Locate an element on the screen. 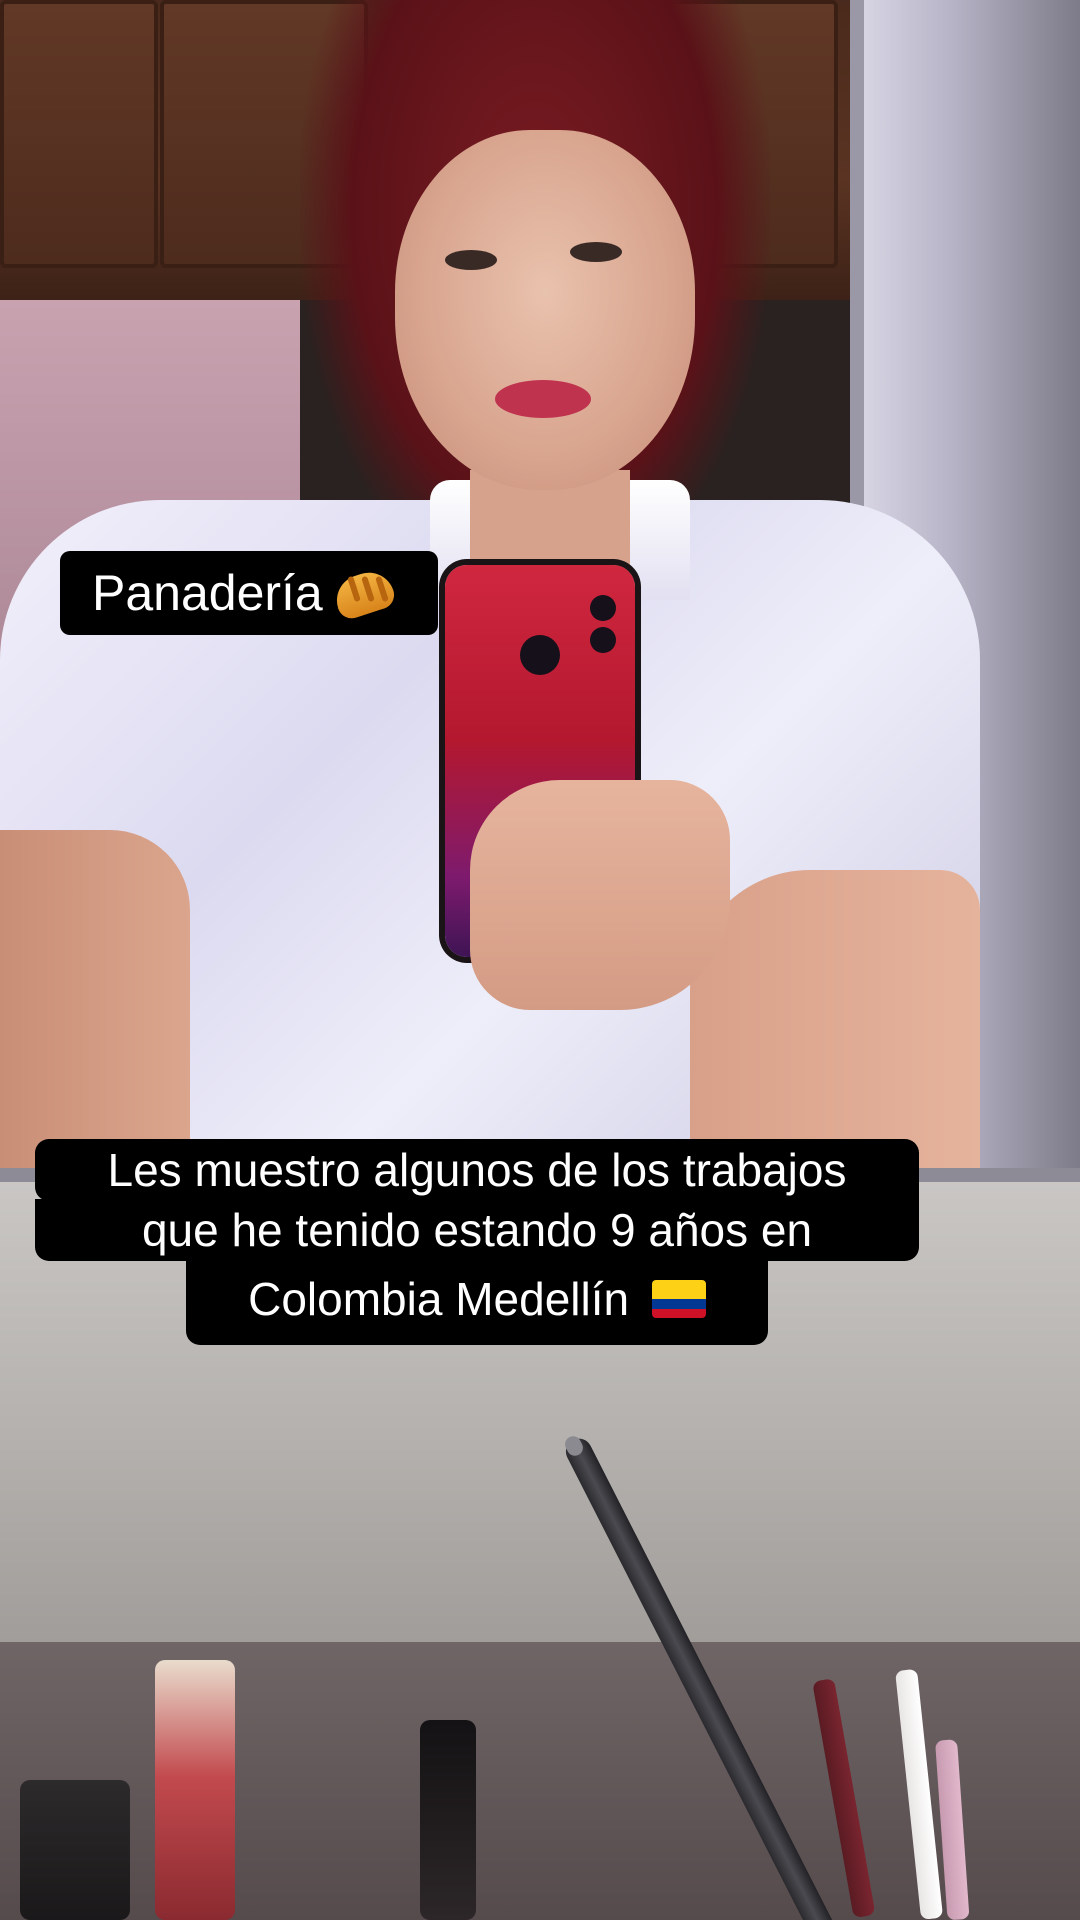  cosmetic-bottle is located at coordinates (195, 1790).